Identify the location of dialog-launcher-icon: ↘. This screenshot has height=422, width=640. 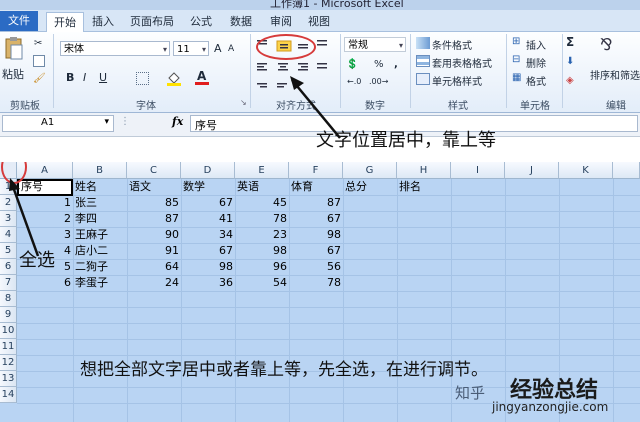
(243, 102).